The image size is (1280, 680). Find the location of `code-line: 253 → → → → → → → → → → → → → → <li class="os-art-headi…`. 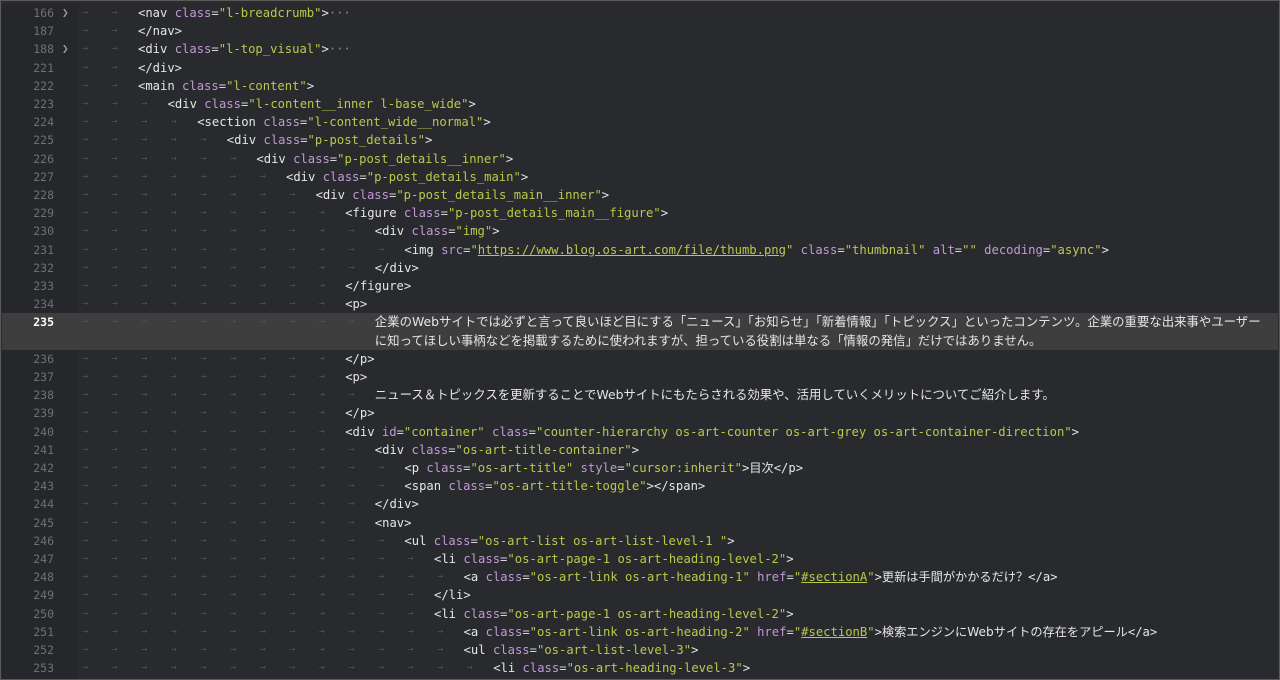

code-line: 253 → → → → → → → → → → → → → → <li class="os-art-headi… is located at coordinates (640, 668).